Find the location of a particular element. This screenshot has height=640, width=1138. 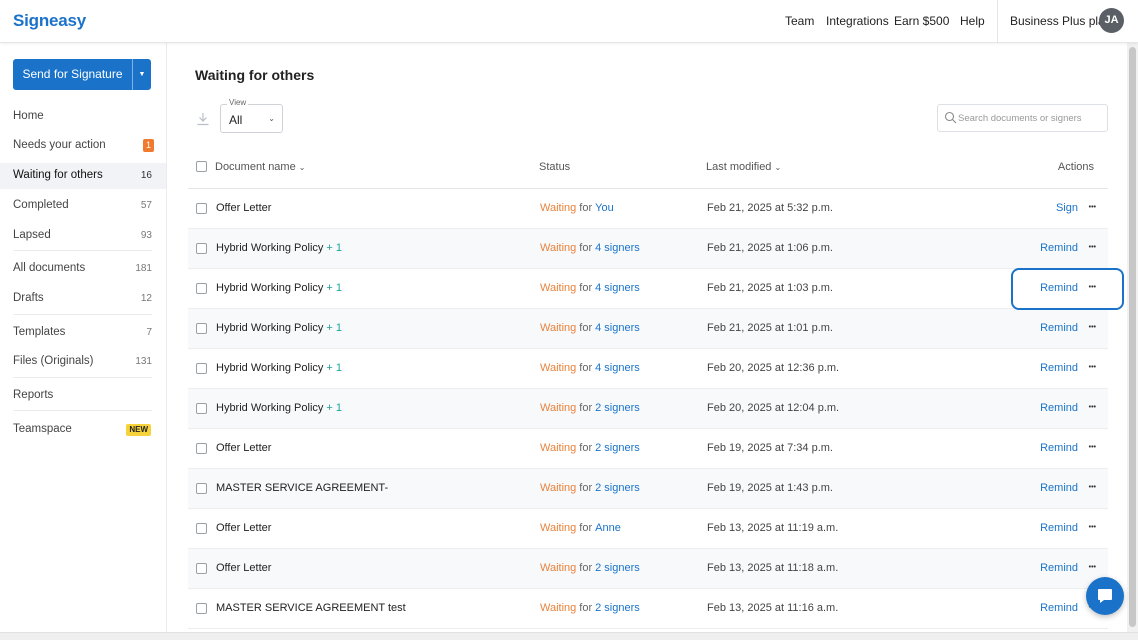

sidebar-item-all-documents: All documents 181 is located at coordinates (83, 269).